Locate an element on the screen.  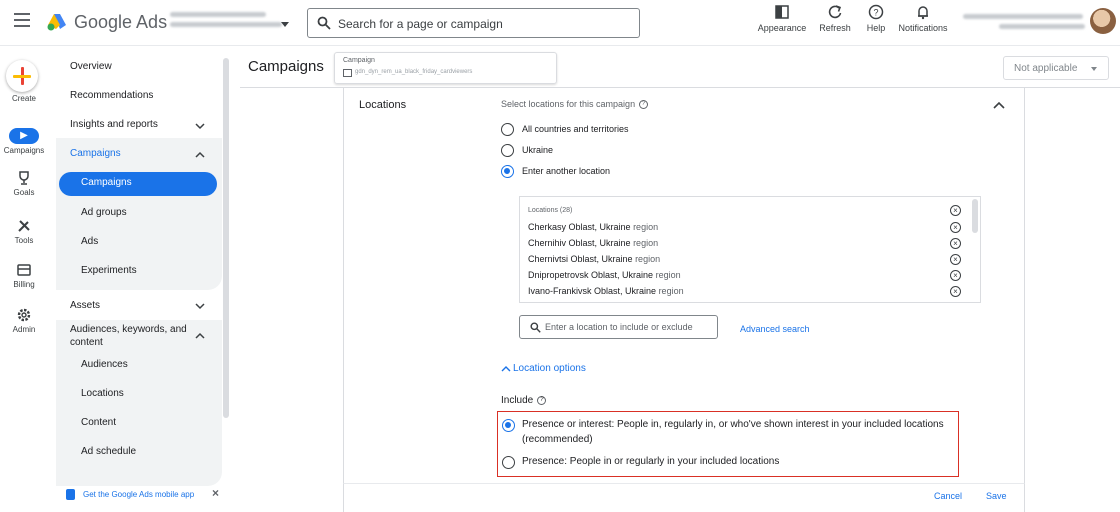
radio-label: Ukraine is located at coordinates (538, 150).